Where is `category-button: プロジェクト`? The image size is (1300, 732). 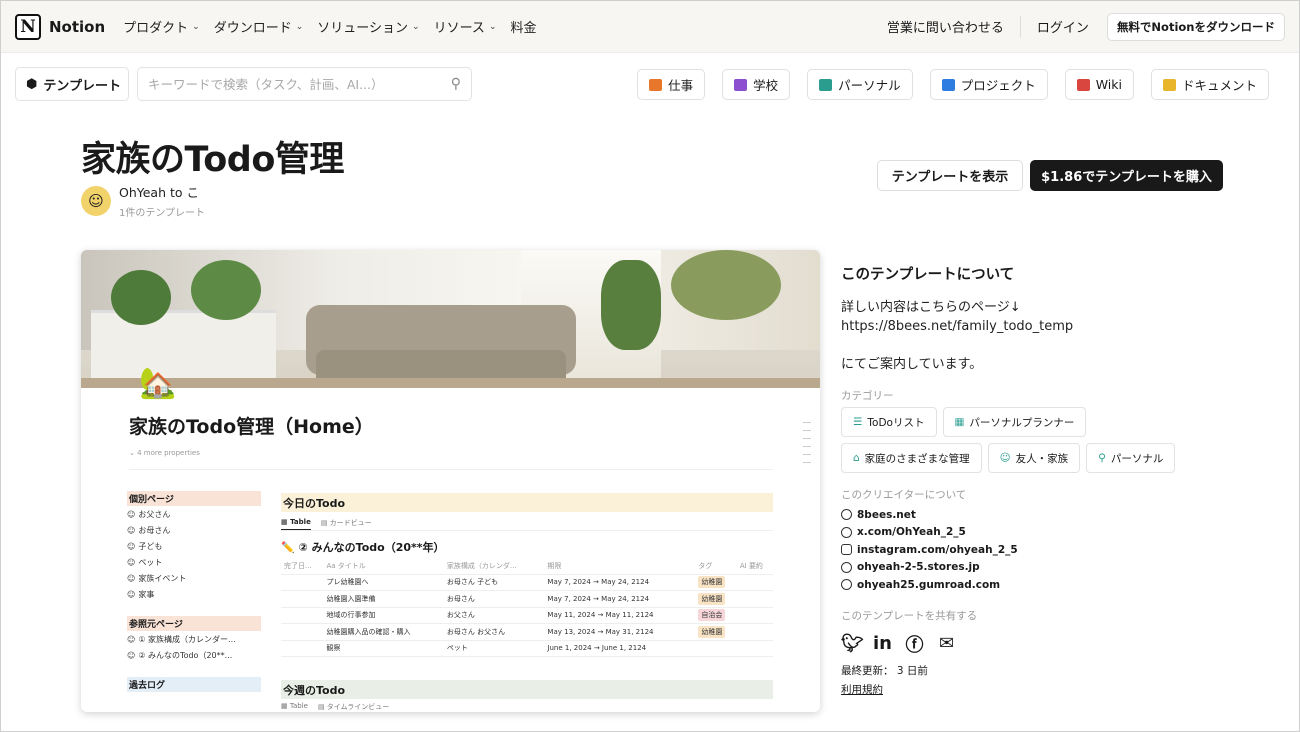
category-button: プロジェクト is located at coordinates (988, 84).